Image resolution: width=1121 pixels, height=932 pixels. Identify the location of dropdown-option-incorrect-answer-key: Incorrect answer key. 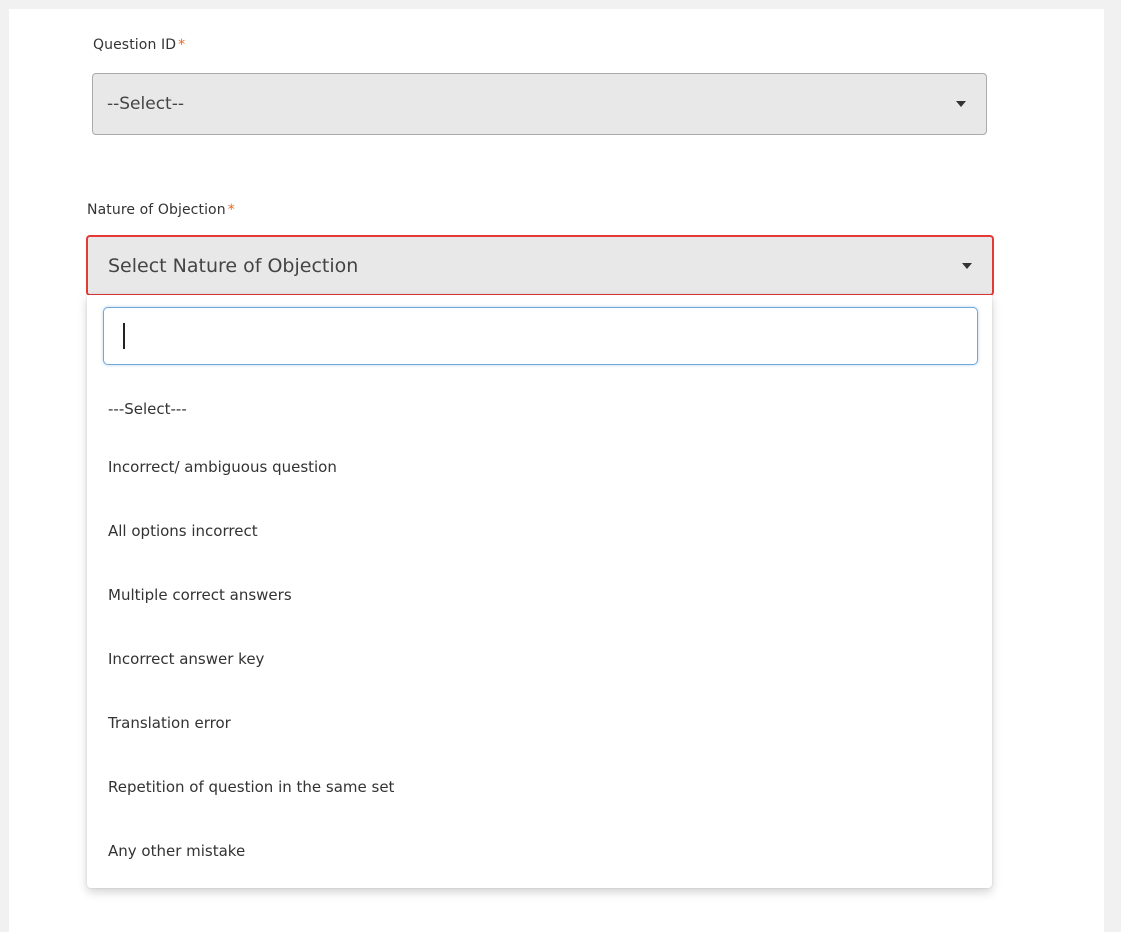
(539, 659).